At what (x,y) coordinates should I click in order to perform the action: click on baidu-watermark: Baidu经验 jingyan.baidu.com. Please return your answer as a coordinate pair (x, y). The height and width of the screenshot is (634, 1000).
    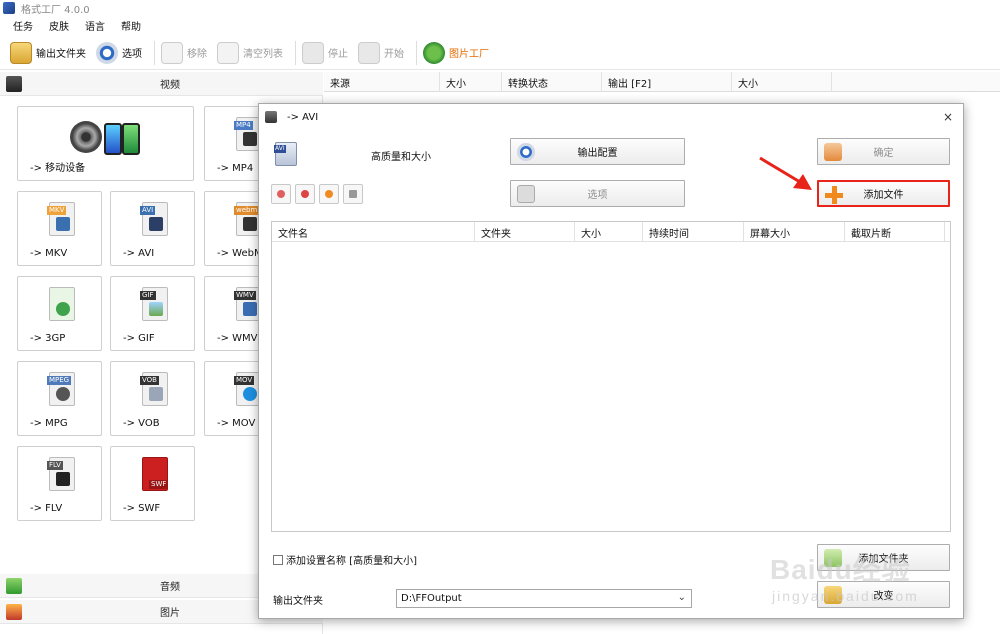
    Looking at the image, I should click on (880, 583).